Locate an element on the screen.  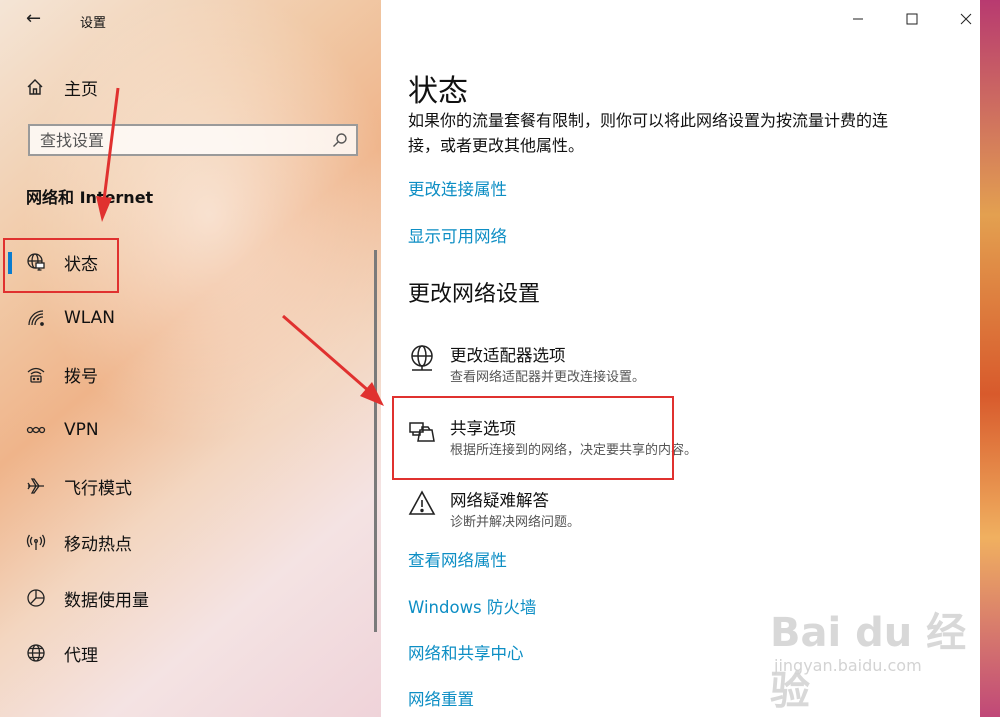
home-link: 主页 is located at coordinates (62, 87).